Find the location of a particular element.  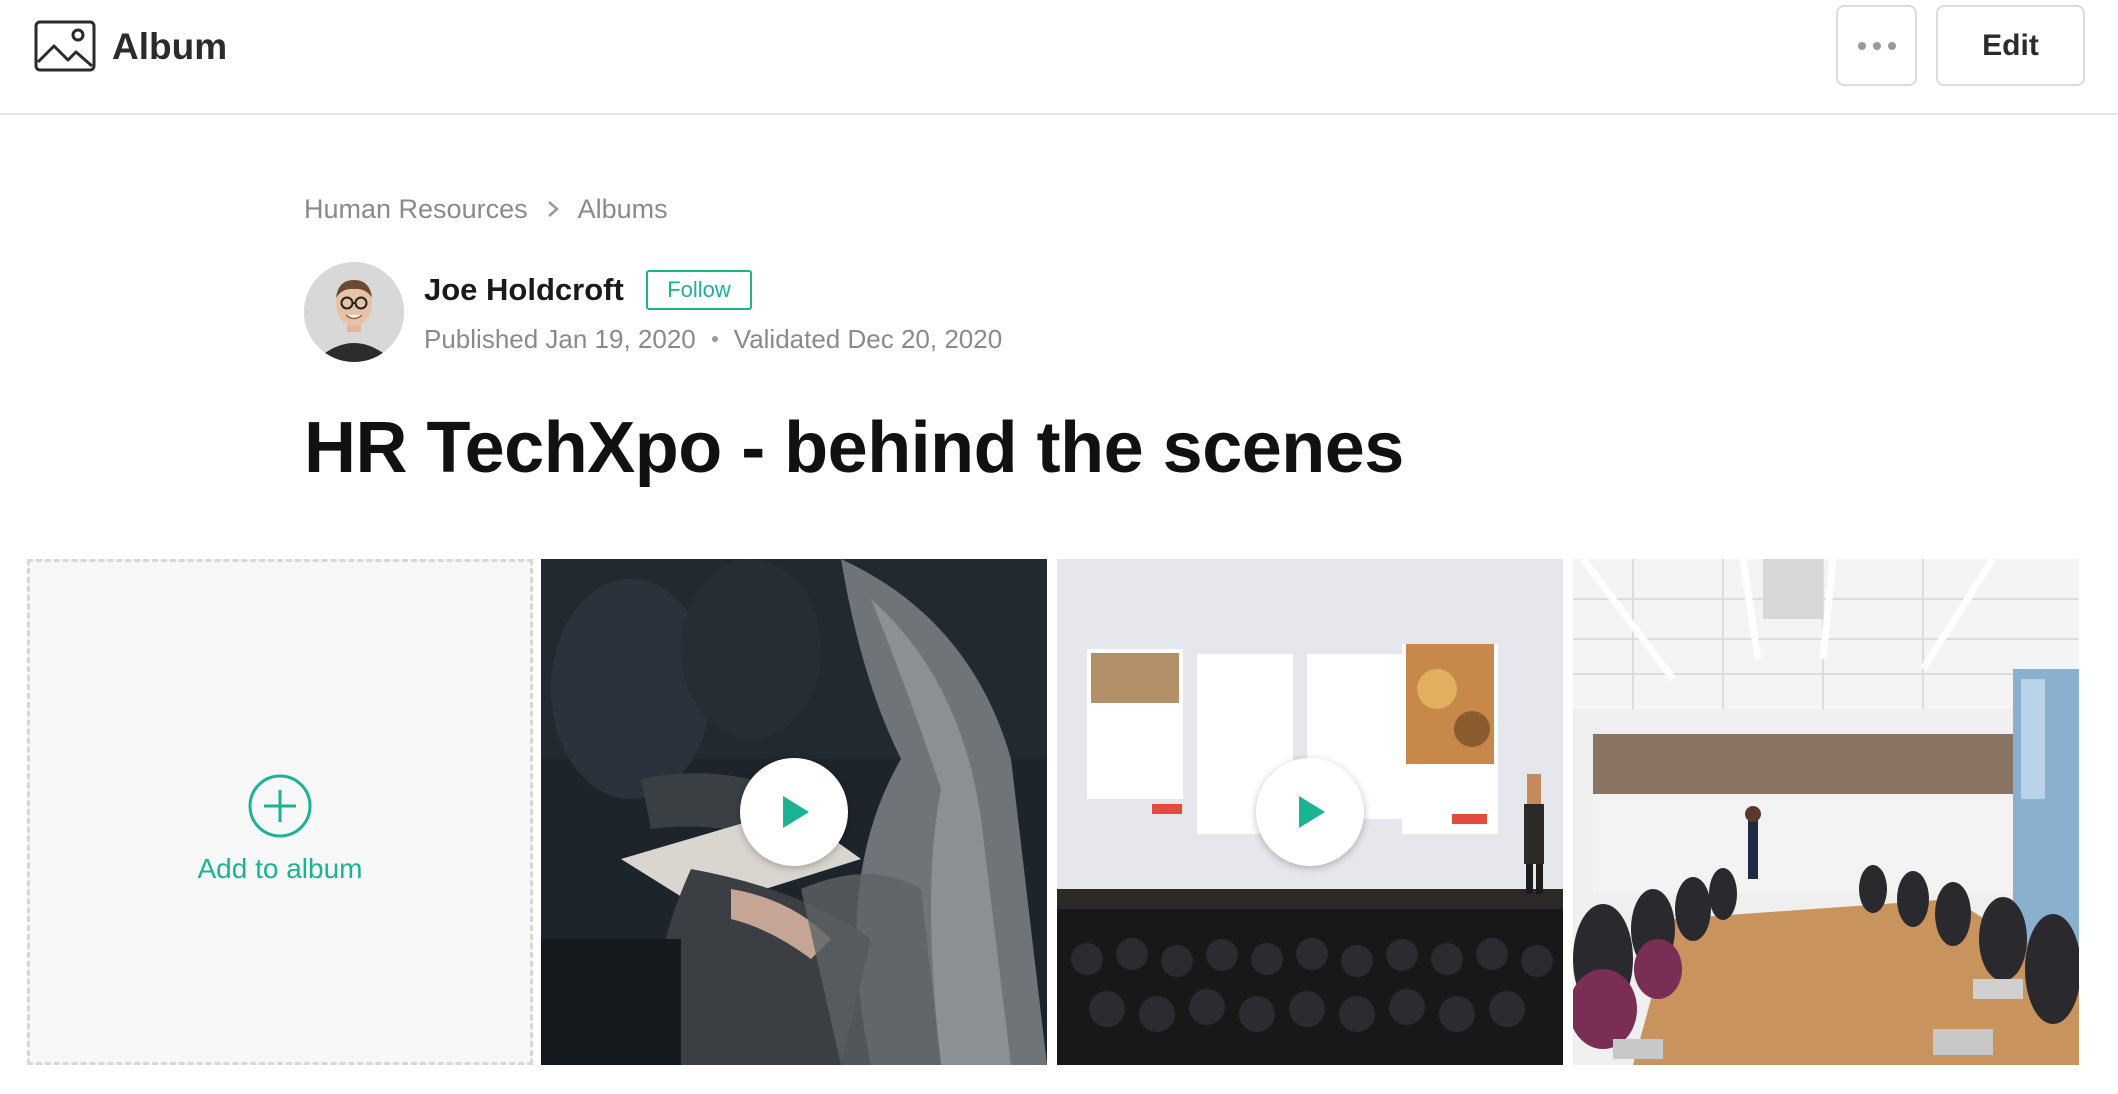

more-options-button is located at coordinates (1876, 45).